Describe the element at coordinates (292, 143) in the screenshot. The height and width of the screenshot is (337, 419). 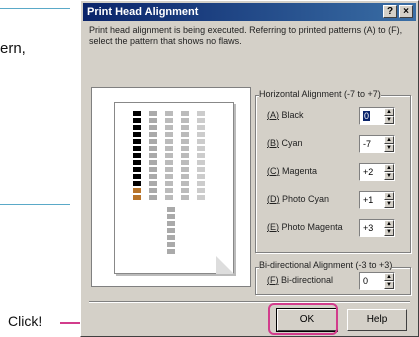
I see `cyan-label-text: Cyan` at that location.